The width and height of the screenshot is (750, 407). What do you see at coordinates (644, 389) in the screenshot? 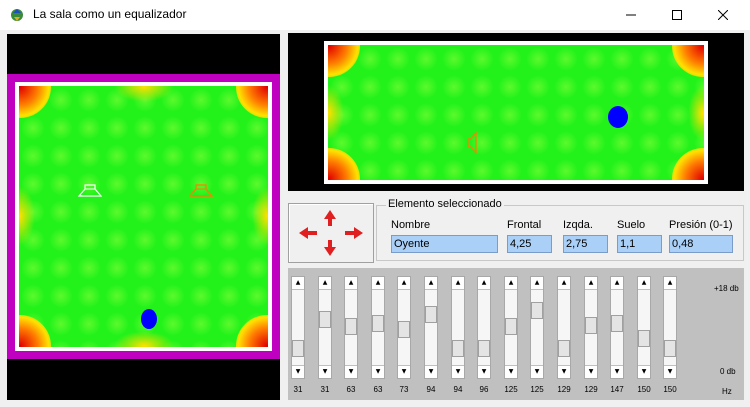
I see `eq-band-label: 150` at bounding box center [644, 389].